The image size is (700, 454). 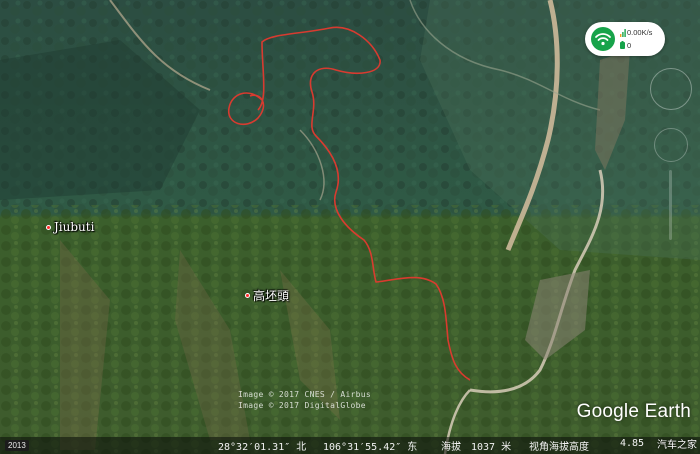 What do you see at coordinates (17, 445) in the screenshot?
I see `imagery-date-badge: 2013` at bounding box center [17, 445].